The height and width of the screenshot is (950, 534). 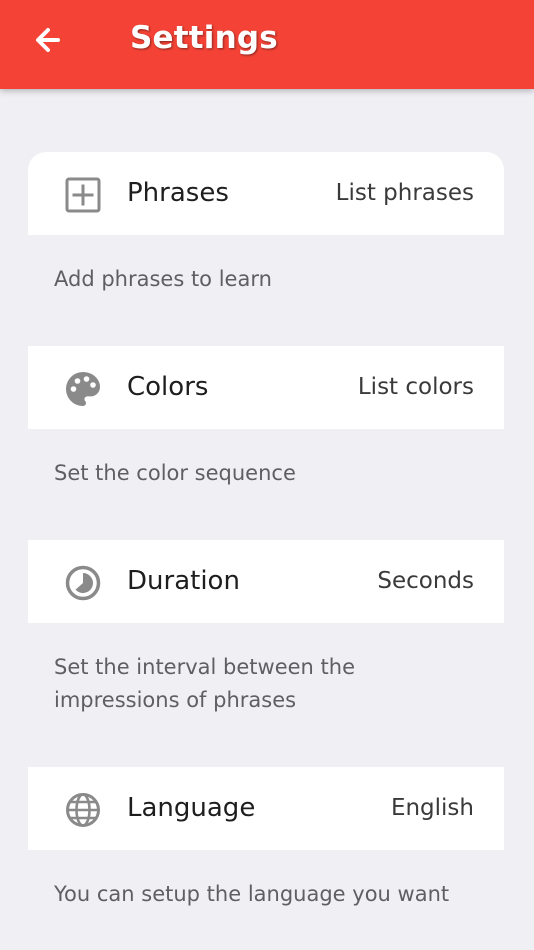 I want to click on arrow-left-icon, so click(x=48, y=40).